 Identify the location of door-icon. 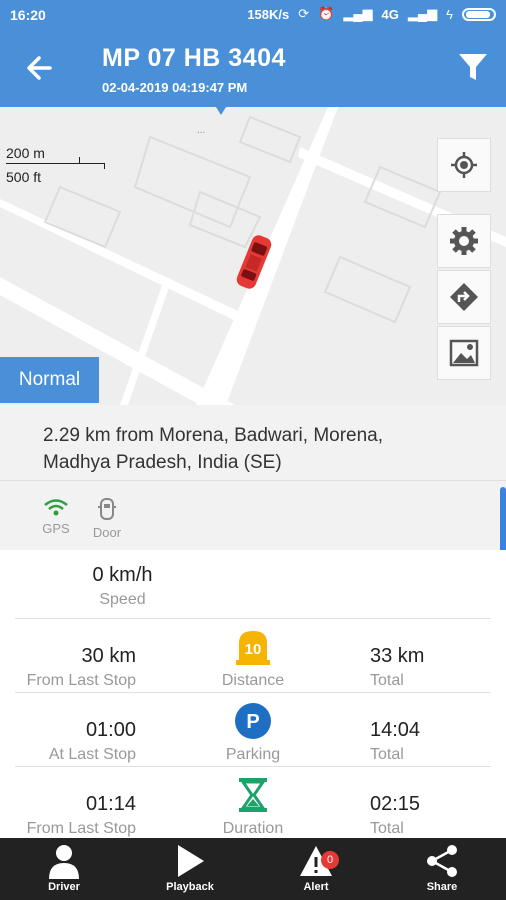
(107, 509).